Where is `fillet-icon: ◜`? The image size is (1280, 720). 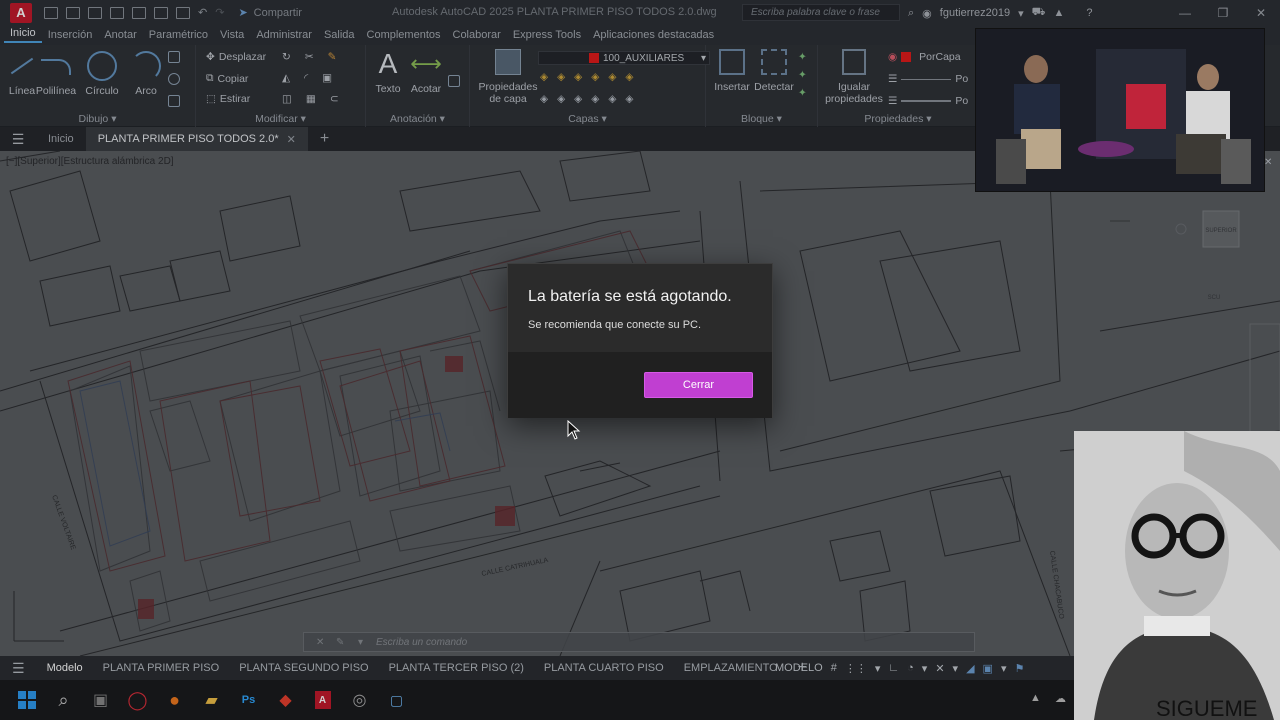 fillet-icon: ◜ is located at coordinates (306, 78).